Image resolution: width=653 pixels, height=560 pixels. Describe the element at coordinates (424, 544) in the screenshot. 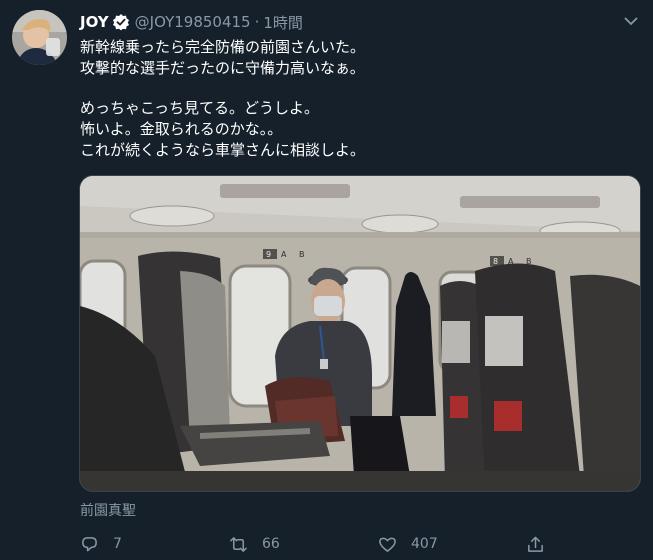

I see `like-count: 407` at that location.